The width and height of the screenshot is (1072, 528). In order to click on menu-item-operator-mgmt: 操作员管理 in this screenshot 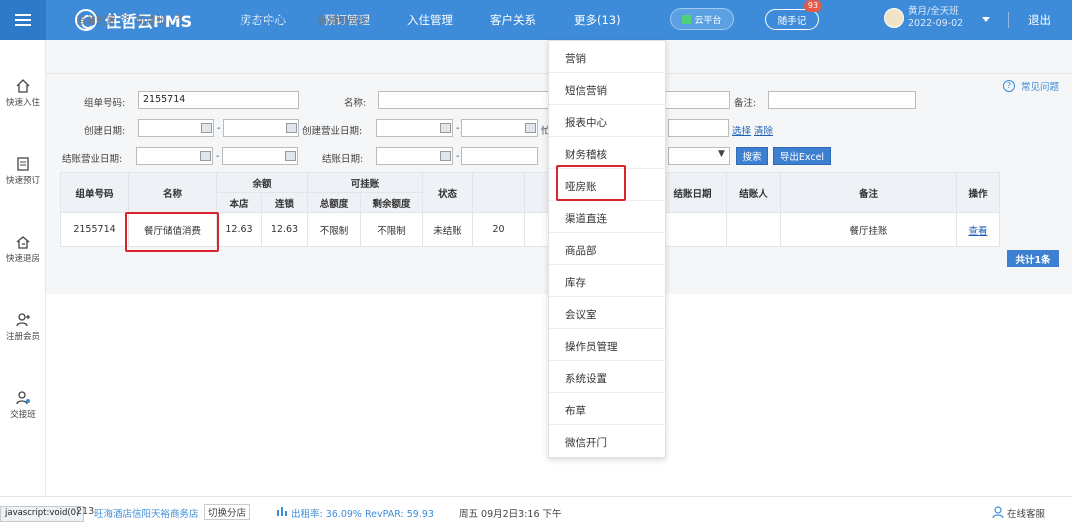, I will do `click(608, 345)`.